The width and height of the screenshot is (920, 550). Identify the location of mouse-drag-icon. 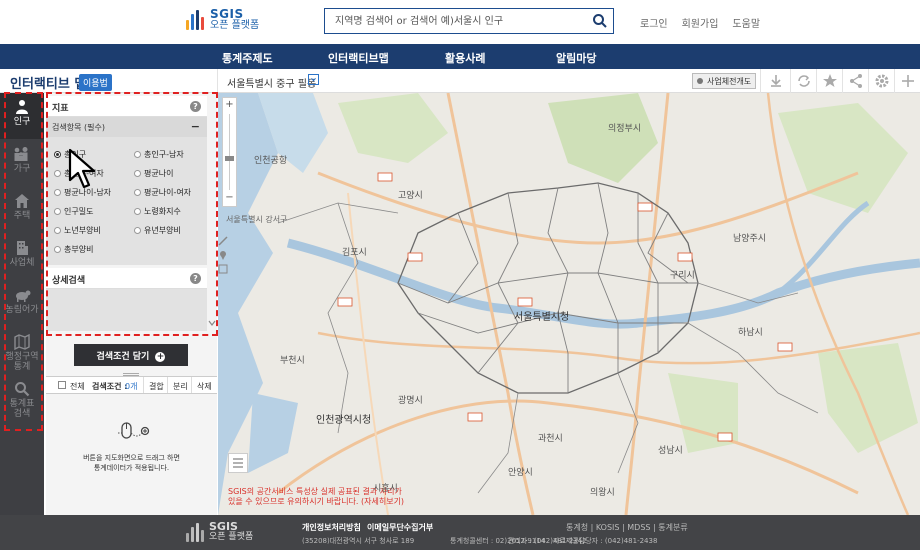
(134, 430).